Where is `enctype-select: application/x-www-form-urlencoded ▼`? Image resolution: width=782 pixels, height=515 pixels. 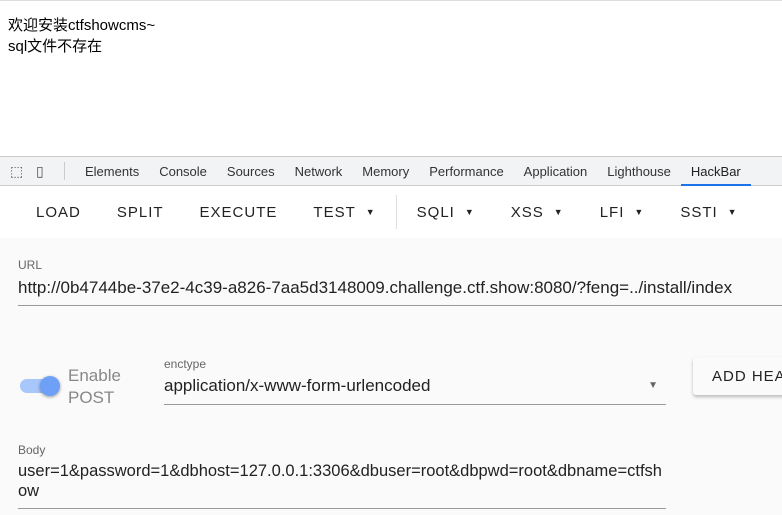 enctype-select: application/x-www-form-urlencoded ▼ is located at coordinates (415, 390).